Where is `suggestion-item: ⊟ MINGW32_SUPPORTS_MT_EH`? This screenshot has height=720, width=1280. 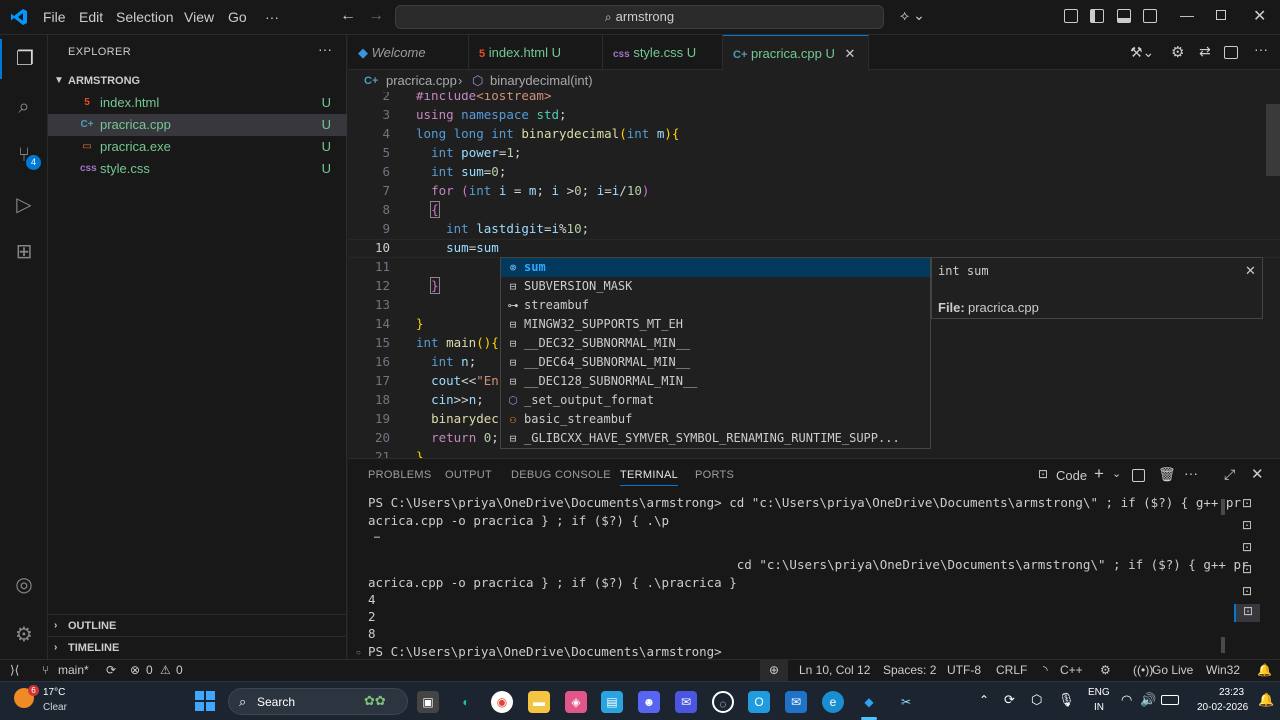
suggestion-item: ⊟ MINGW32_SUPPORTS_MT_EH is located at coordinates (715, 324).